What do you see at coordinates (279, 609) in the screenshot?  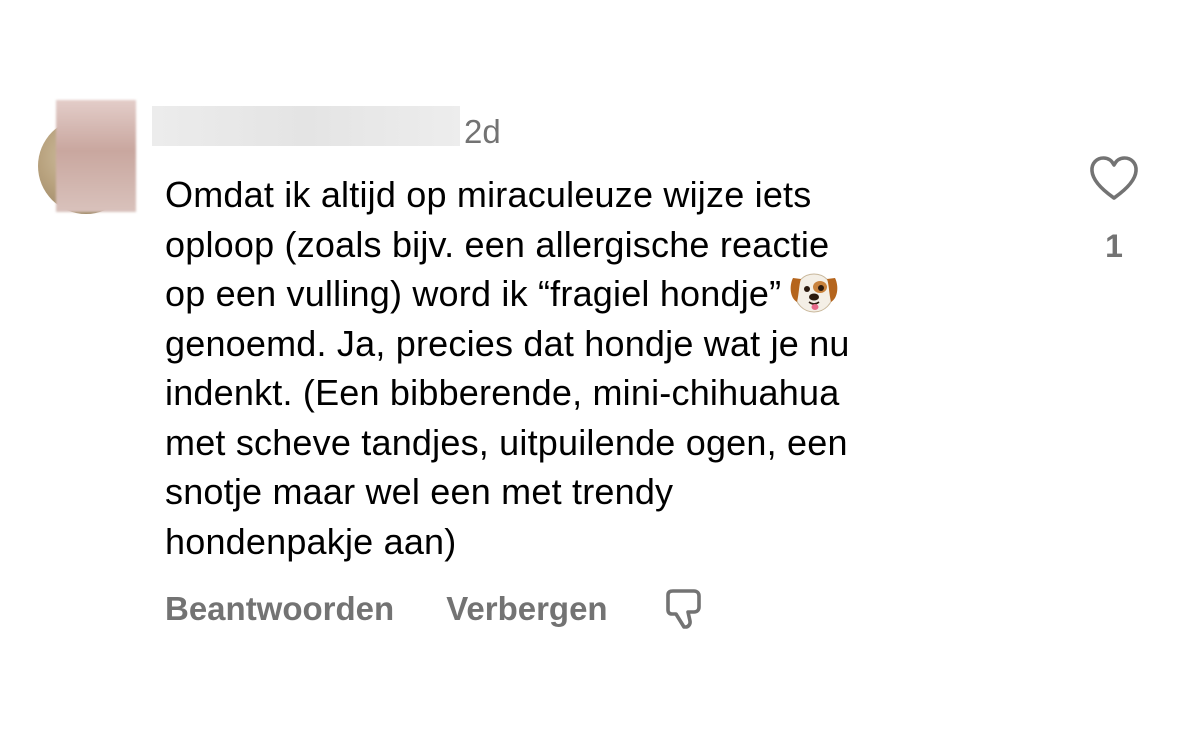 I see `reply-button: Beantwoorden` at bounding box center [279, 609].